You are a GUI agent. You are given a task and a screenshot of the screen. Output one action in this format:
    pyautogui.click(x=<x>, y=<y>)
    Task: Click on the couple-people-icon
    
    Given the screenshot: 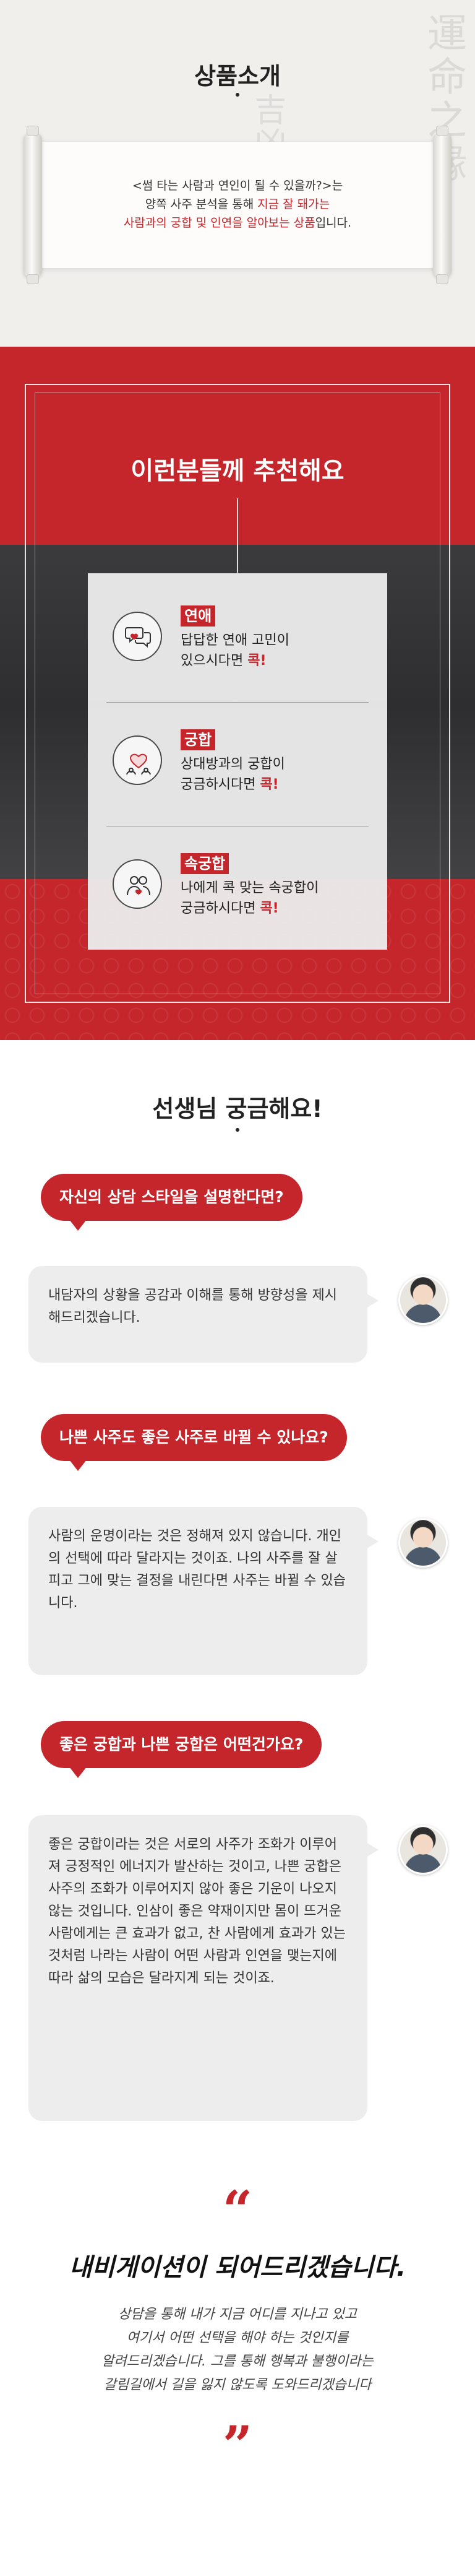 What is the action you would take?
    pyautogui.click(x=137, y=884)
    